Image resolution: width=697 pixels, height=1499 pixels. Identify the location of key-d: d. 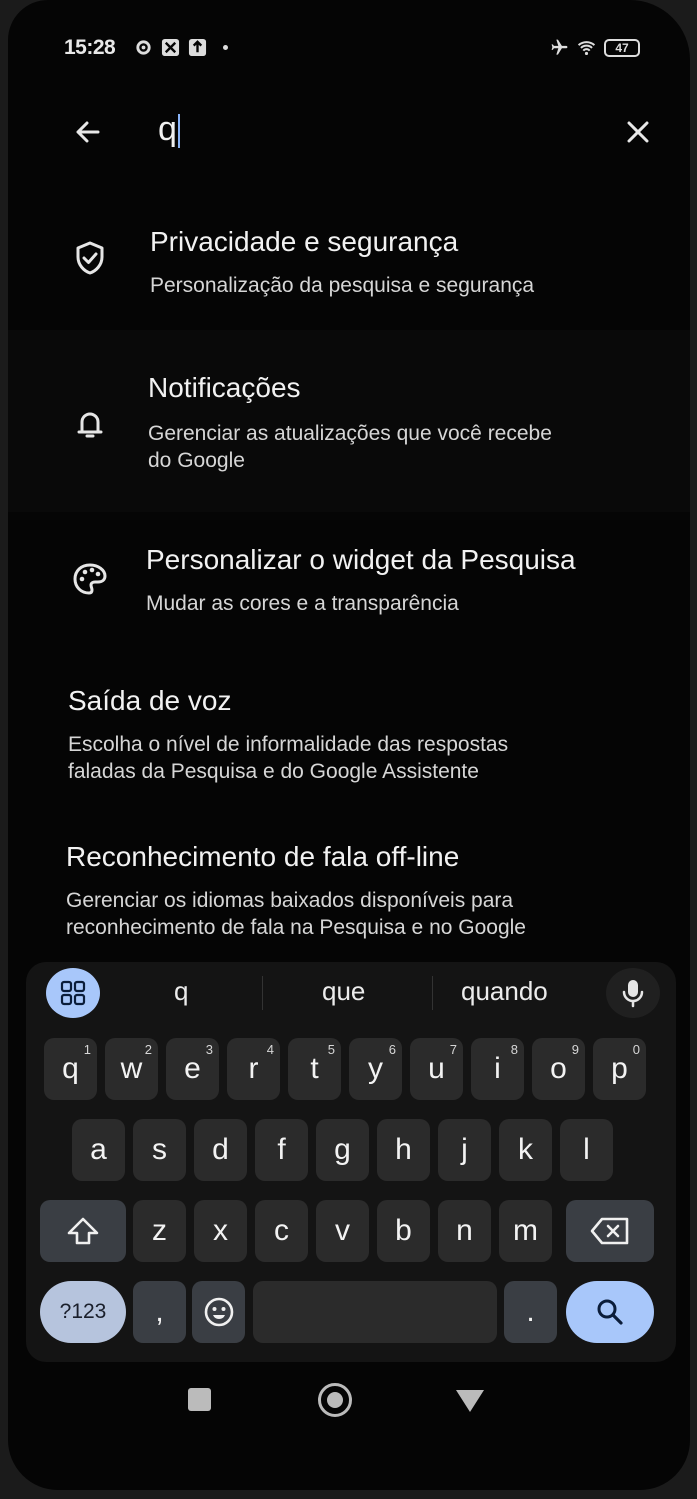
(220, 1150).